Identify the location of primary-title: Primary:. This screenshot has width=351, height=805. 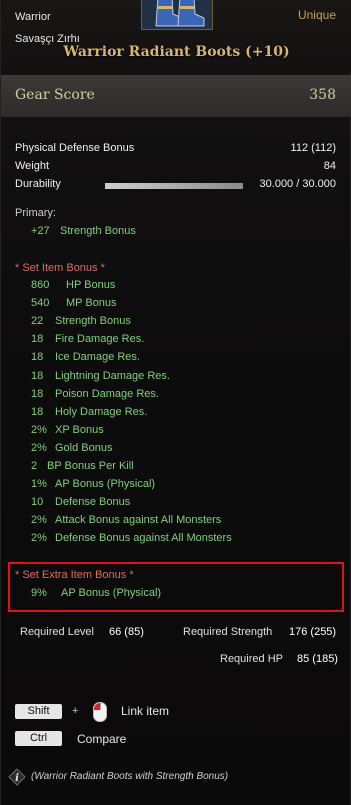
(35, 213).